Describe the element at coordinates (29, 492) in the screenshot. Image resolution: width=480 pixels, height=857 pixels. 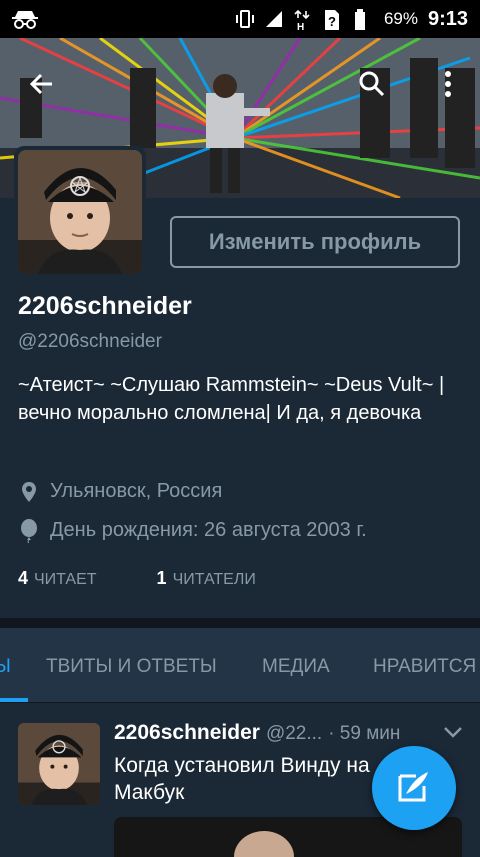
I see `location-pin-icon` at that location.